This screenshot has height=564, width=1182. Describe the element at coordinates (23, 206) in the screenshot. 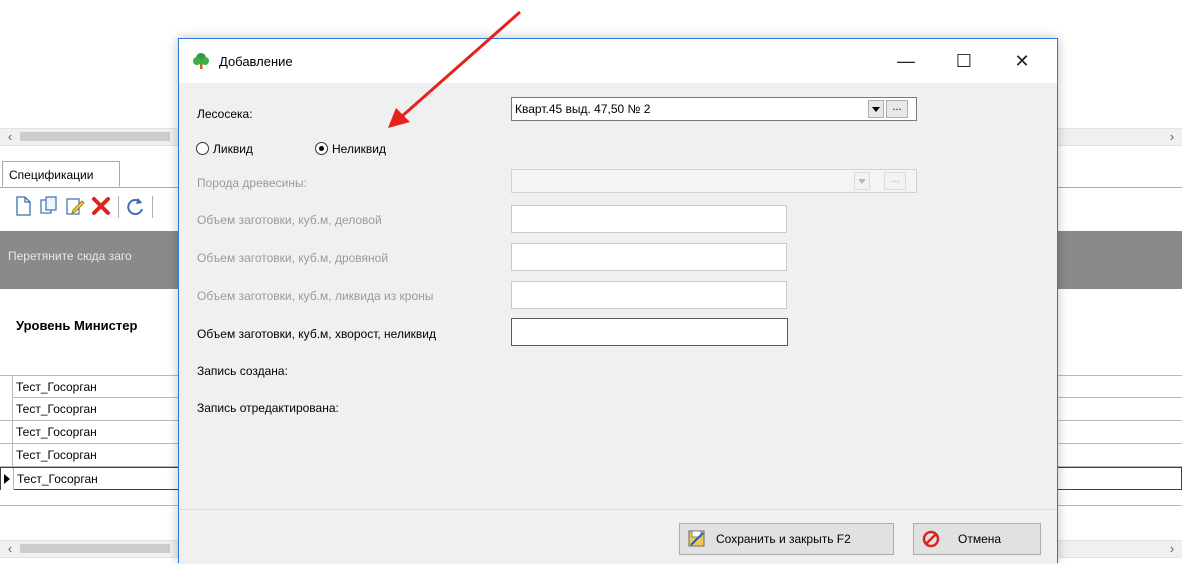

I see `new-document-icon` at that location.